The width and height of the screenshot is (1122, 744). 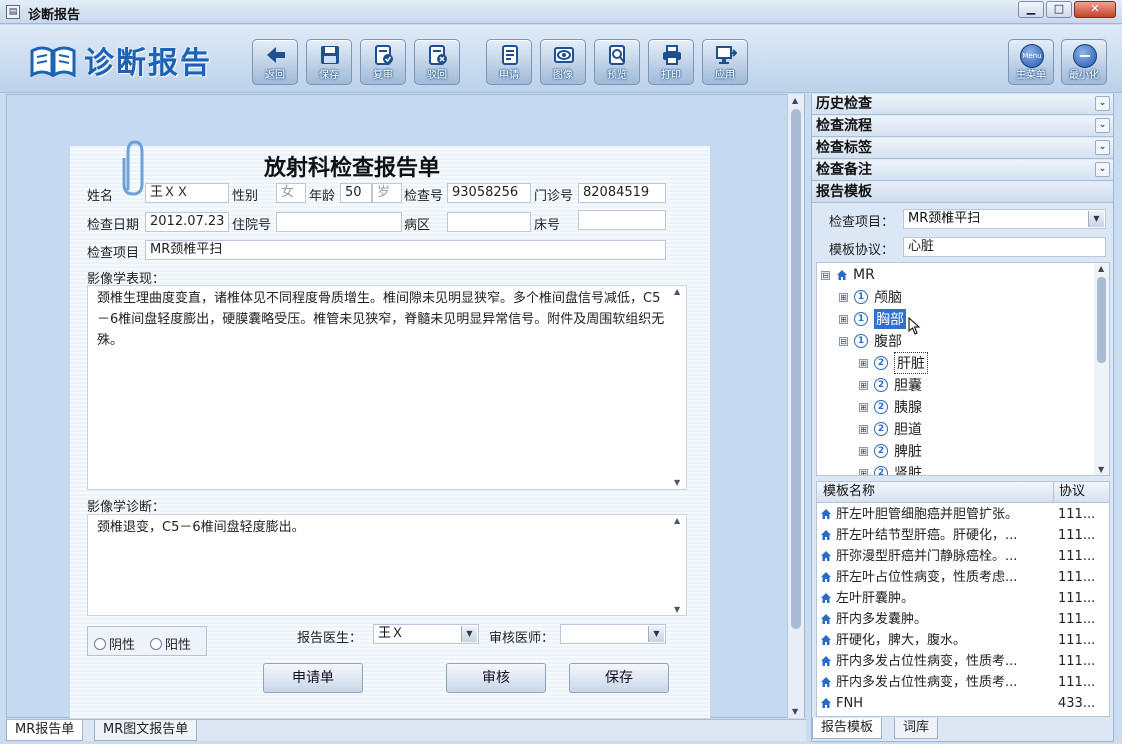 What do you see at coordinates (962, 126) in the screenshot?
I see `section-exam-flow: 检查流程 ⌄` at bounding box center [962, 126].